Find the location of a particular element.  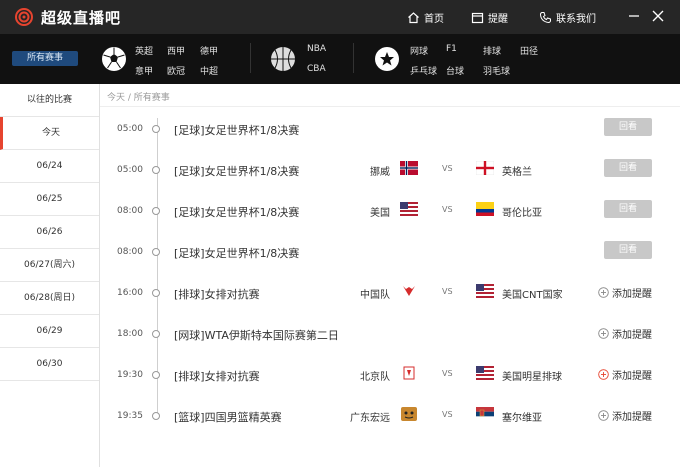

category-f1: F1 is located at coordinates (451, 49).